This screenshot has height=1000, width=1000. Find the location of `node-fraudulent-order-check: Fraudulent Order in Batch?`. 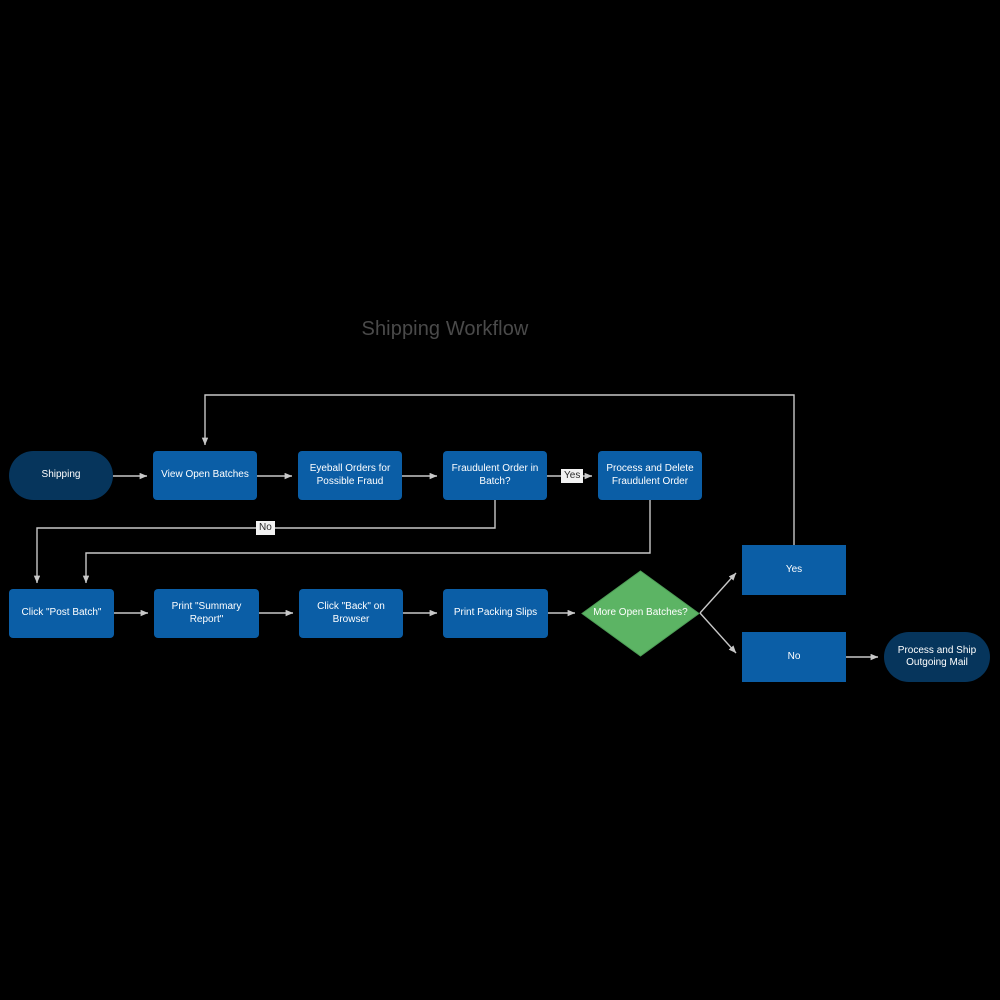

node-fraudulent-order-check: Fraudulent Order in Batch? is located at coordinates (495, 475).